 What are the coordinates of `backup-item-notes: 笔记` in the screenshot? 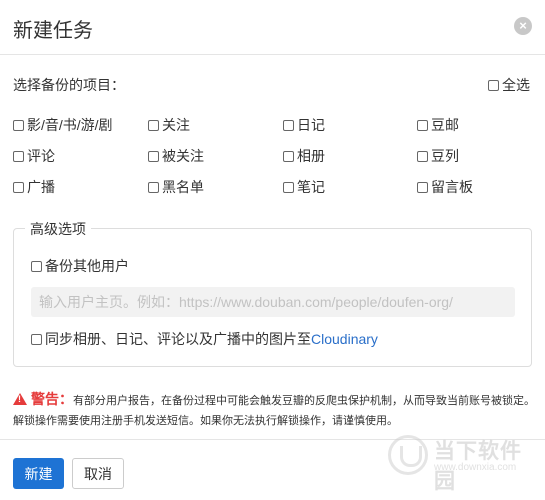 It's located at (304, 187).